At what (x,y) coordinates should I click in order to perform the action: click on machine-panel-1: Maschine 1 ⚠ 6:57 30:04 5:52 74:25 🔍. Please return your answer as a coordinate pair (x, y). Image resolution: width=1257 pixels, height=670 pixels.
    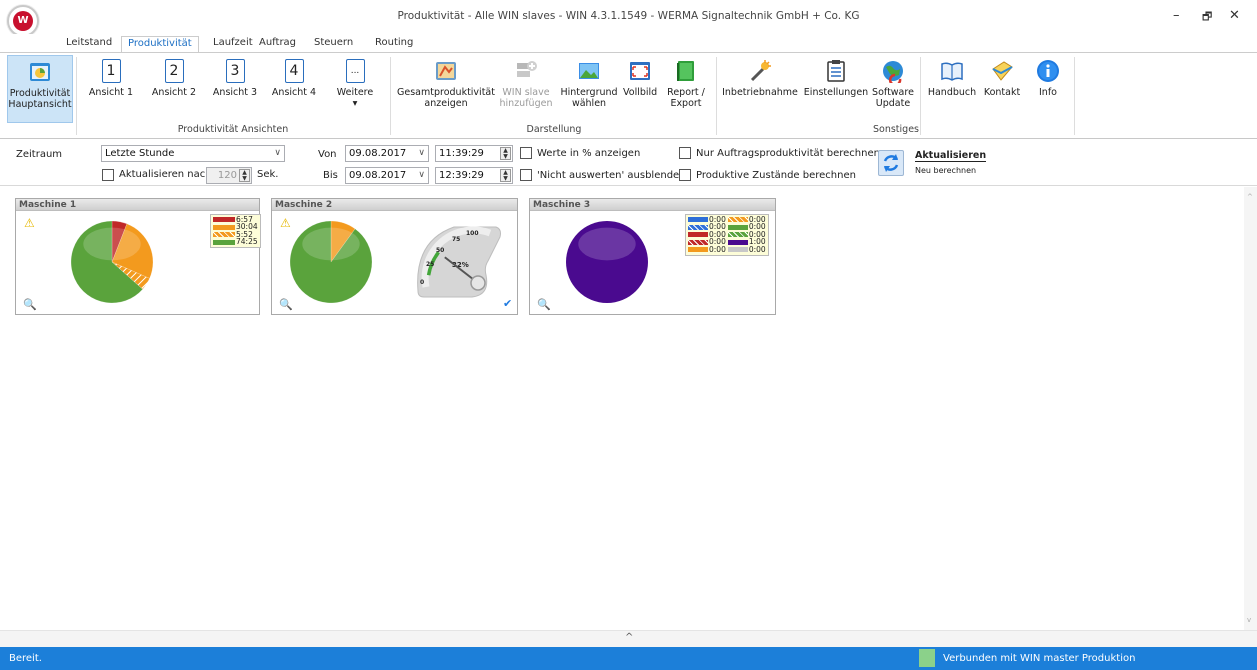
    Looking at the image, I should click on (138, 256).